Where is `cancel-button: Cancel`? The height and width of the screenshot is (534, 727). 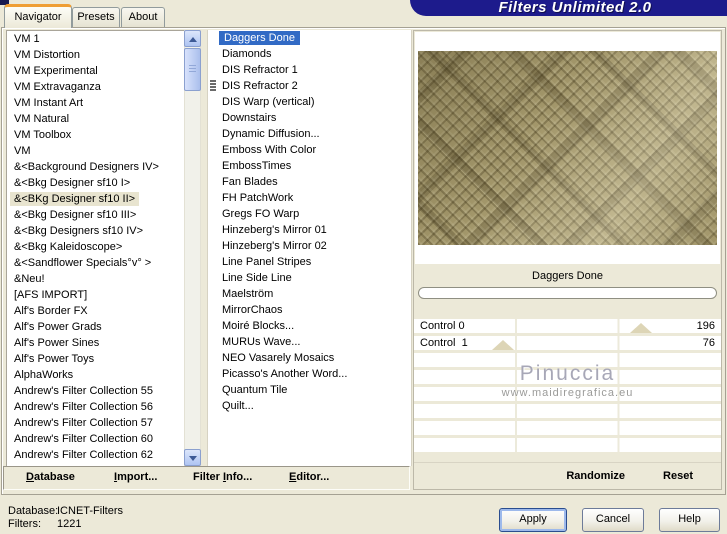 cancel-button: Cancel is located at coordinates (613, 520).